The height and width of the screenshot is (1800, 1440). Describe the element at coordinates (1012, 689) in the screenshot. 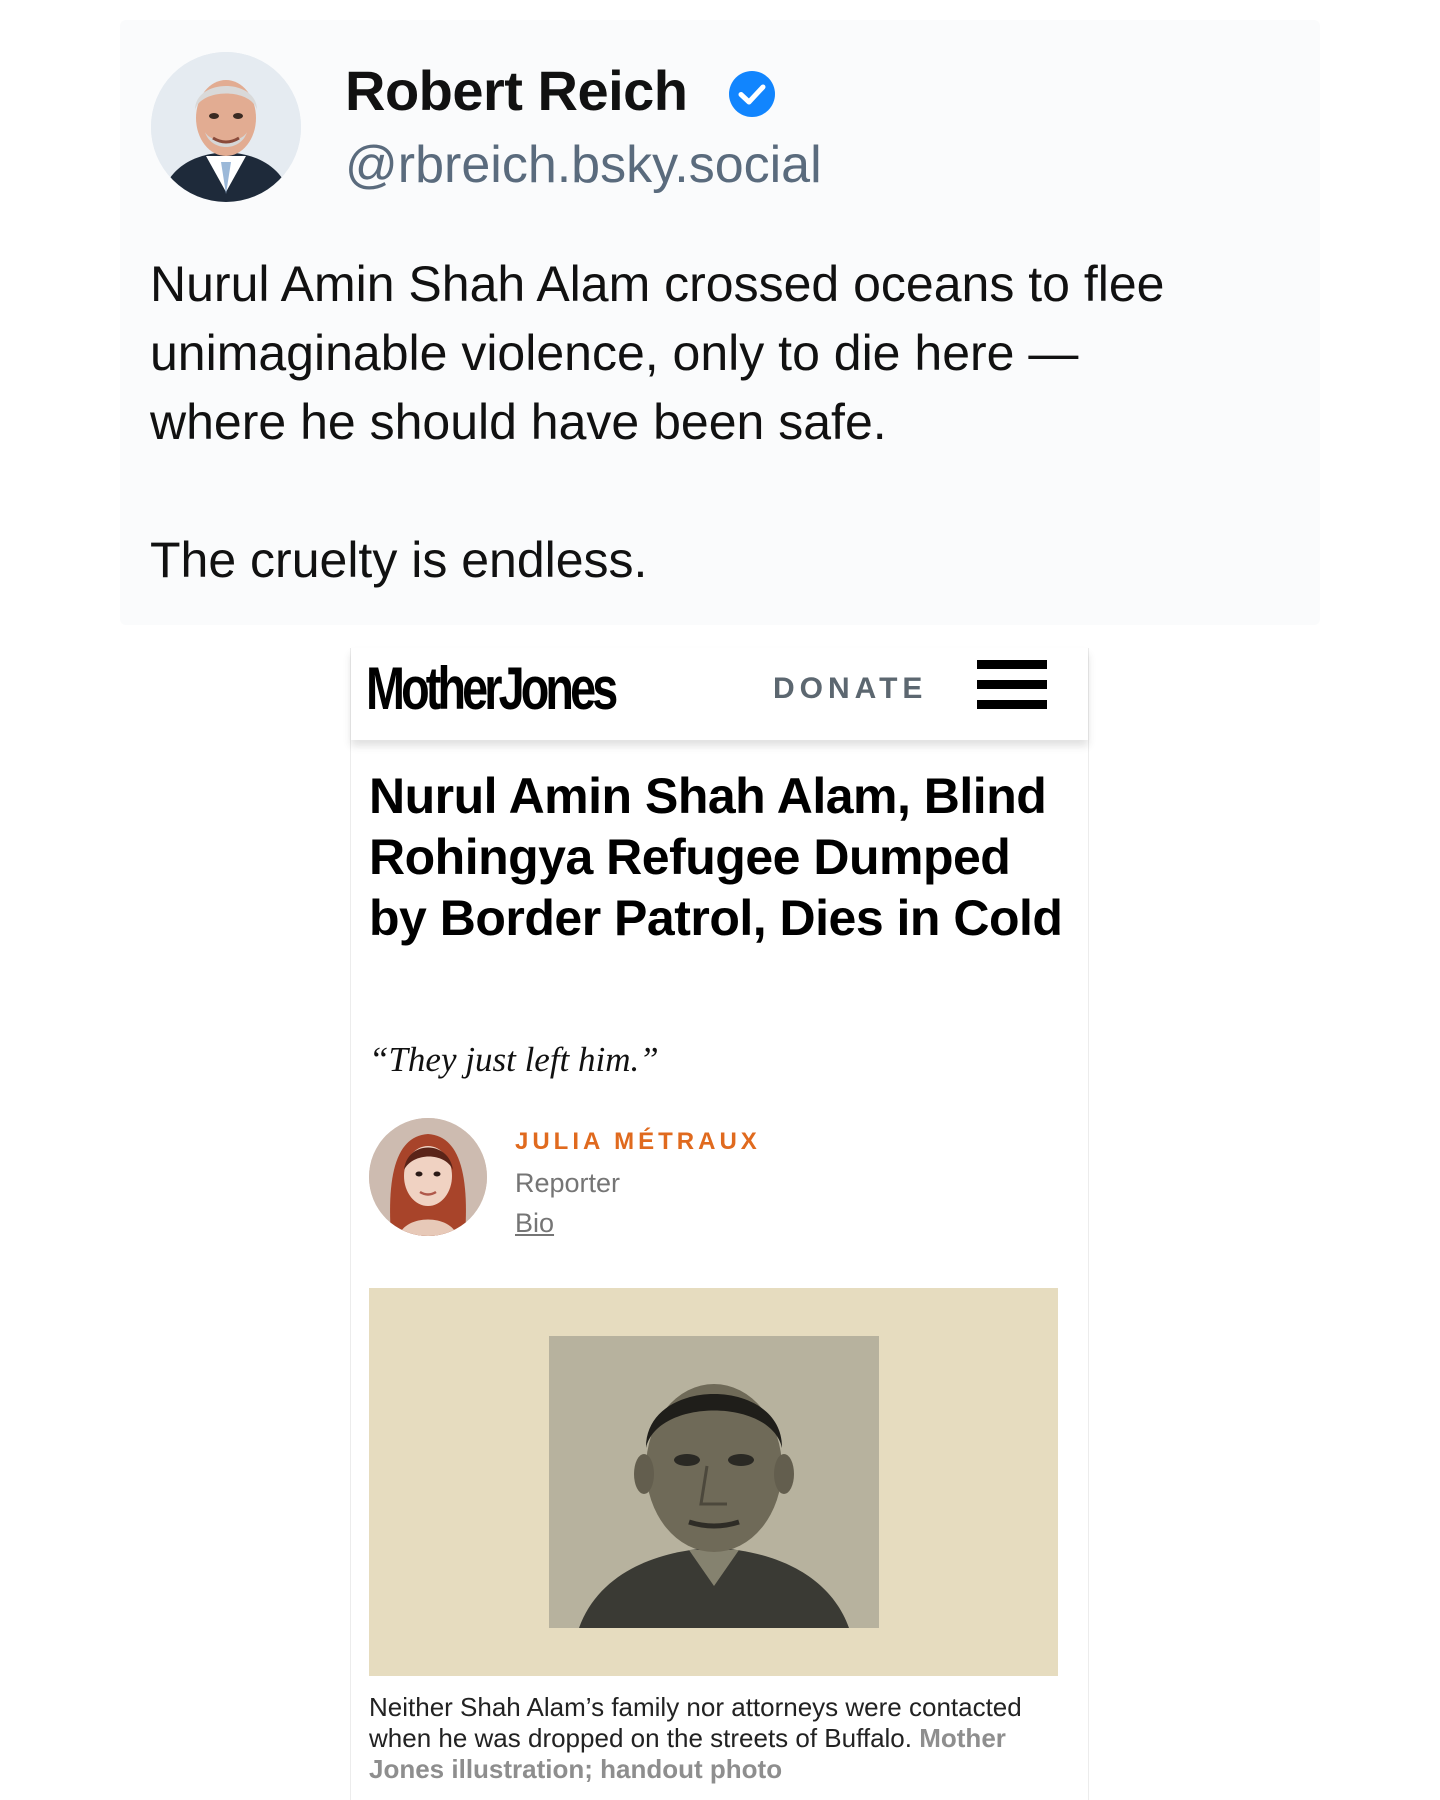

I see `hamburger-menu-icon` at that location.